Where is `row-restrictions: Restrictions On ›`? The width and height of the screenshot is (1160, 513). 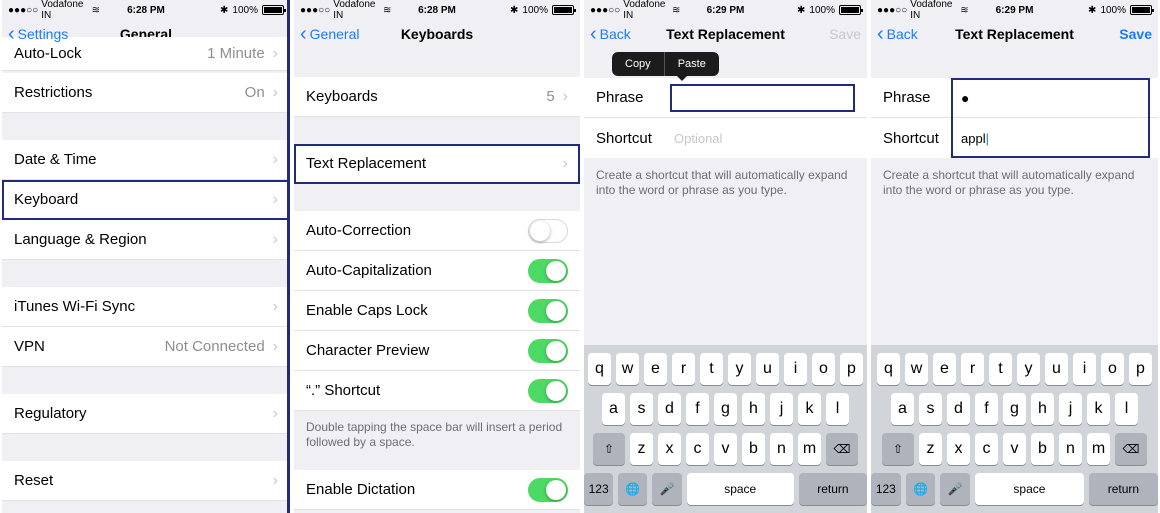 row-restrictions: Restrictions On › is located at coordinates (146, 93).